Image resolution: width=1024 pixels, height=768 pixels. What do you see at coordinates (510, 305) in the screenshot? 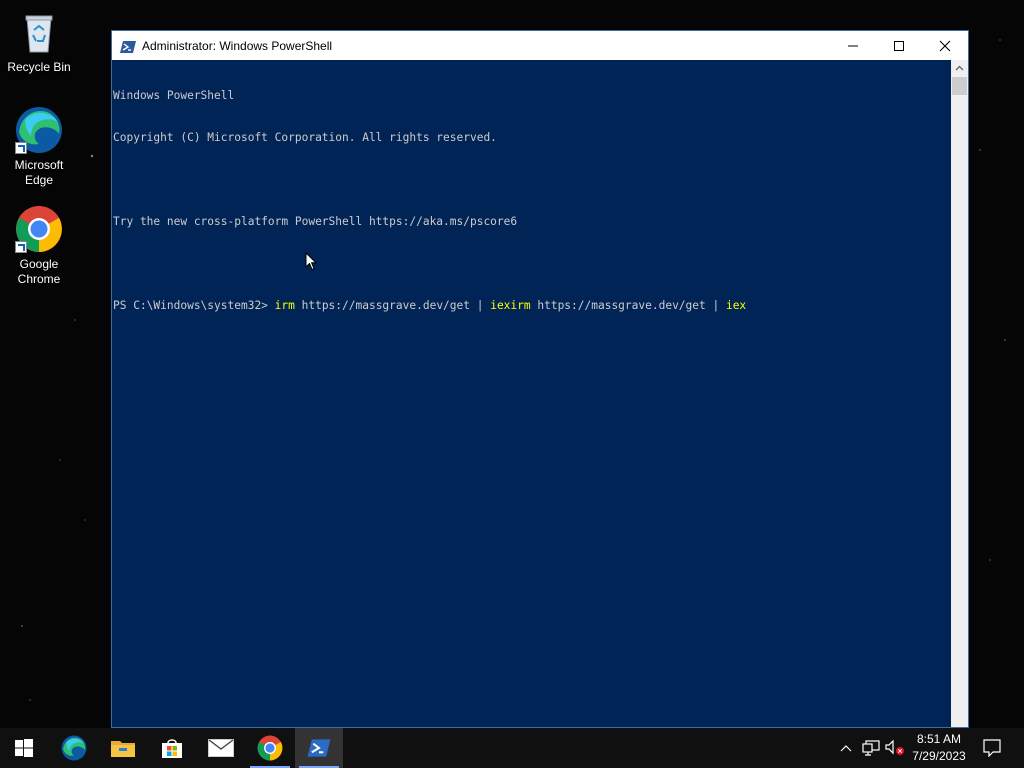
I see `command-token: iexirm` at bounding box center [510, 305].